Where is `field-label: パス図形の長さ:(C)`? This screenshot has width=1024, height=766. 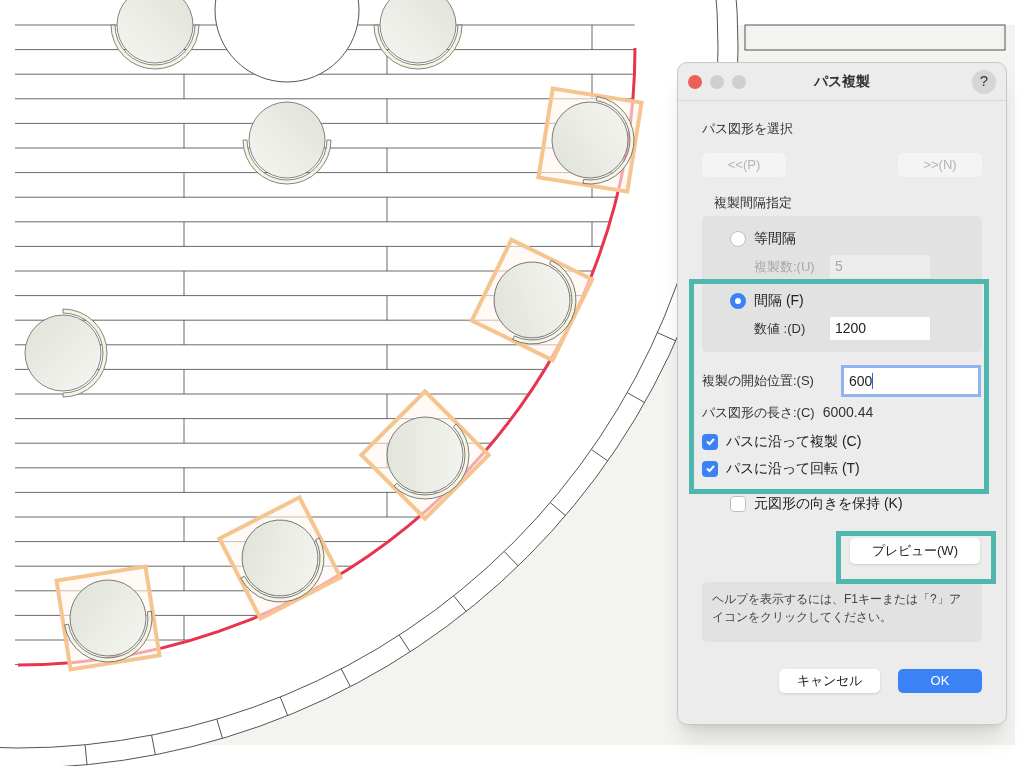
field-label: パス図形の長さ:(C) is located at coordinates (758, 412).